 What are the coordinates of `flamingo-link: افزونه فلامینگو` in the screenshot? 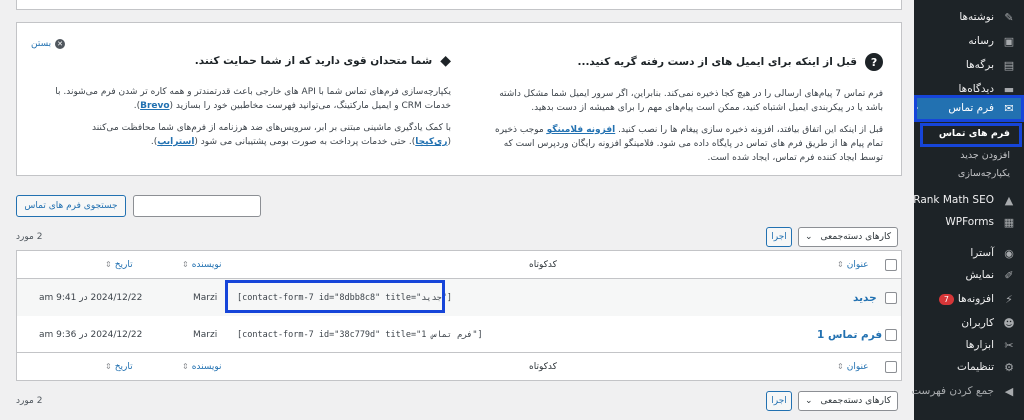 It's located at (581, 130).